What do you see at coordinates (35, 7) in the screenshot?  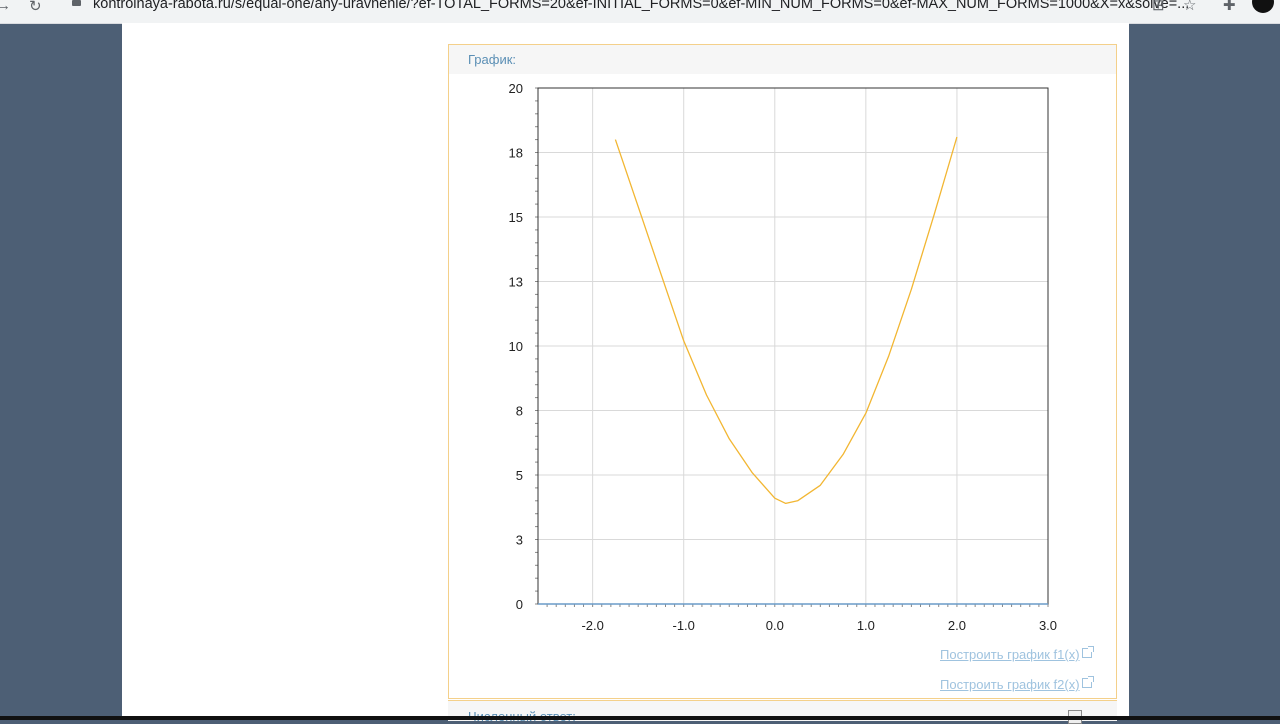 I see `reload-icon: ↻` at bounding box center [35, 7].